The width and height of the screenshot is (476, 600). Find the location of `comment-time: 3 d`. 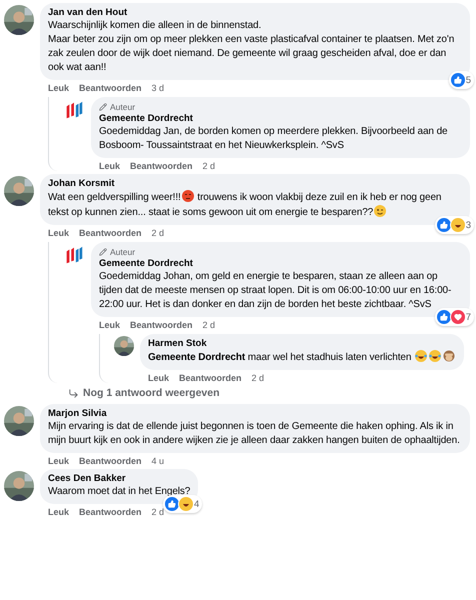

comment-time: 3 d is located at coordinates (158, 88).